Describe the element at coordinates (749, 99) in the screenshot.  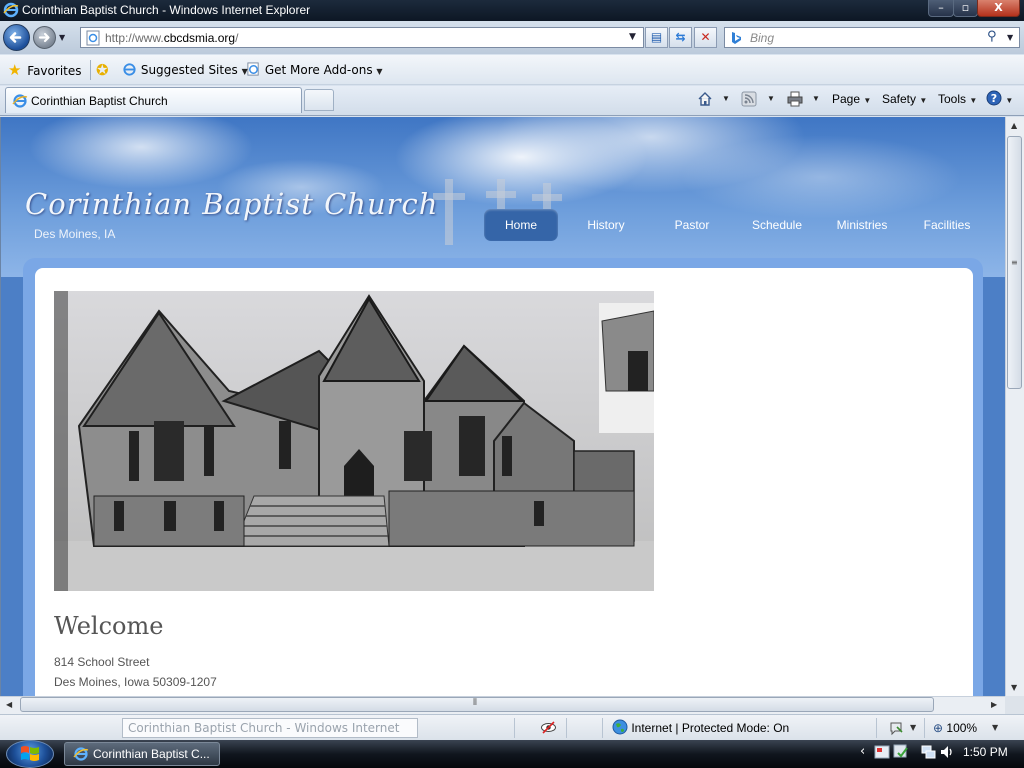
I see `feeds-icon` at that location.